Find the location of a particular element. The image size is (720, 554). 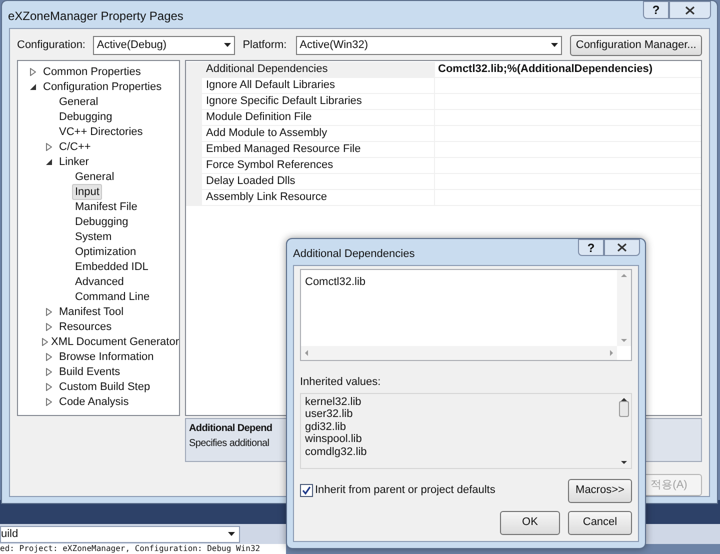

platform-dropdown: Active(Win32) is located at coordinates (429, 45).